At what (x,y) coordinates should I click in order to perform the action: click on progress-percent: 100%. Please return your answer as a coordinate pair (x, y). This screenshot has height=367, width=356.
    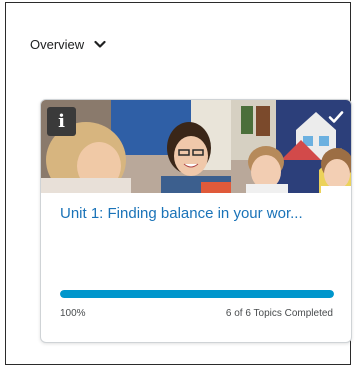
    Looking at the image, I should click on (73, 313).